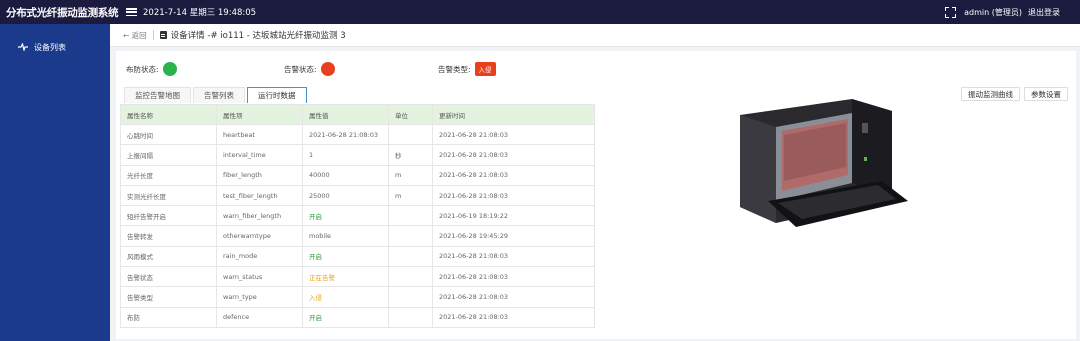 The height and width of the screenshot is (341, 1080). What do you see at coordinates (345, 114) in the screenshot?
I see `column-header: 属性值` at bounding box center [345, 114].